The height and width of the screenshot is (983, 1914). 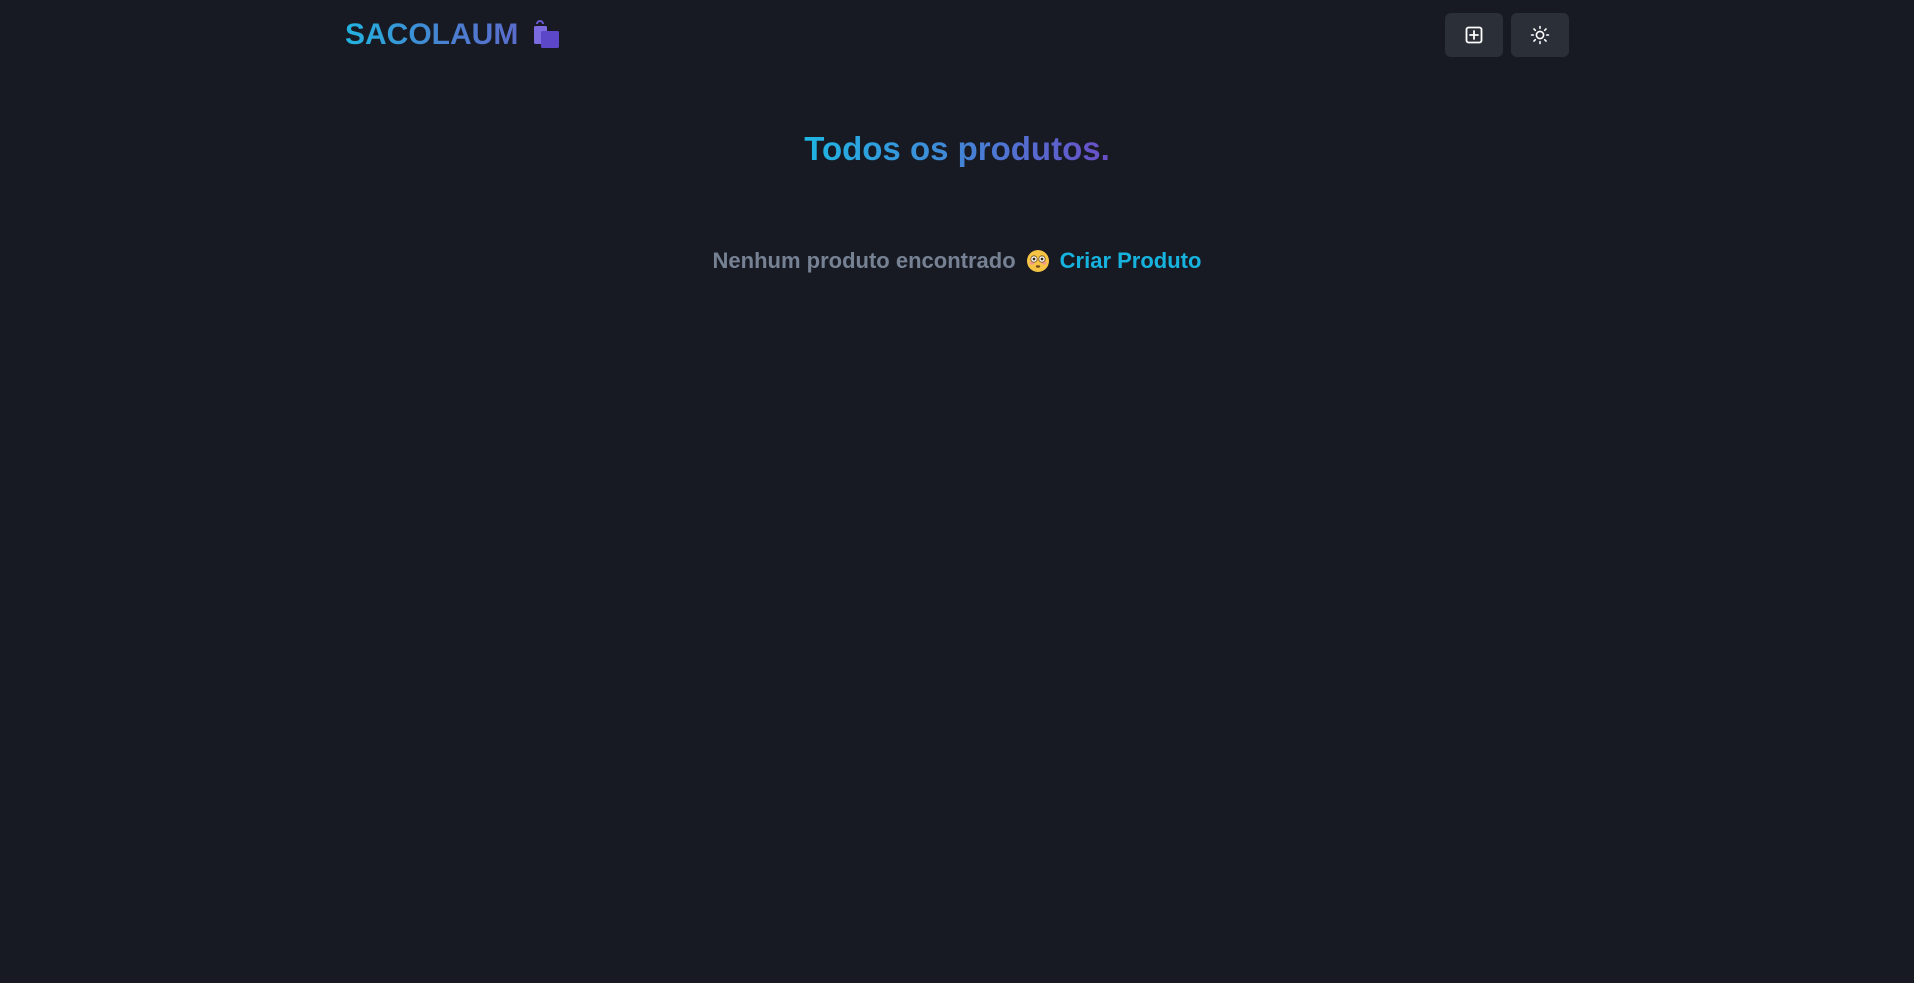 I want to click on shopping-bags-icon, so click(x=547, y=35).